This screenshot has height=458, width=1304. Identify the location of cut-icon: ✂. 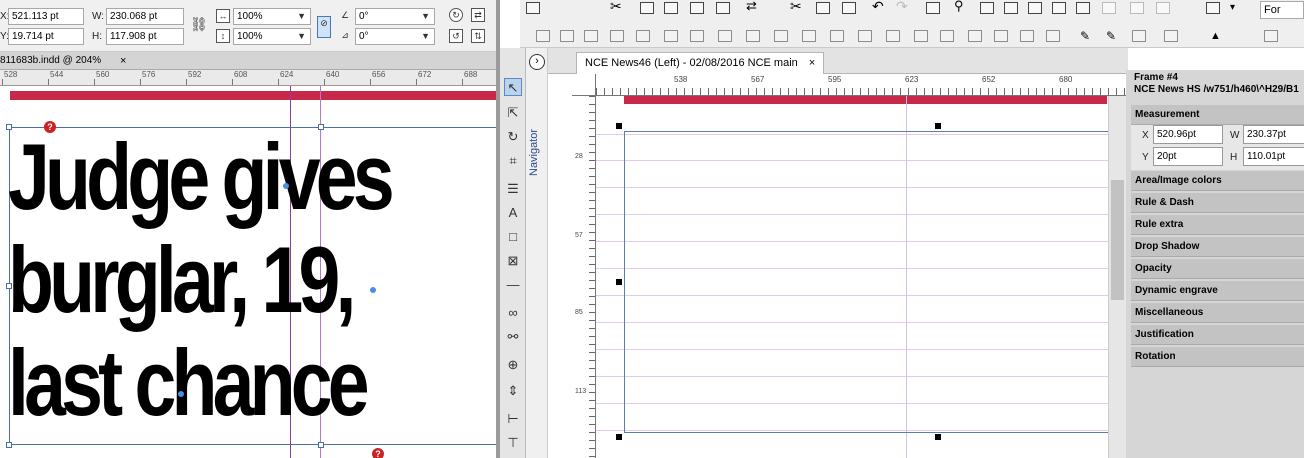
(617, 6).